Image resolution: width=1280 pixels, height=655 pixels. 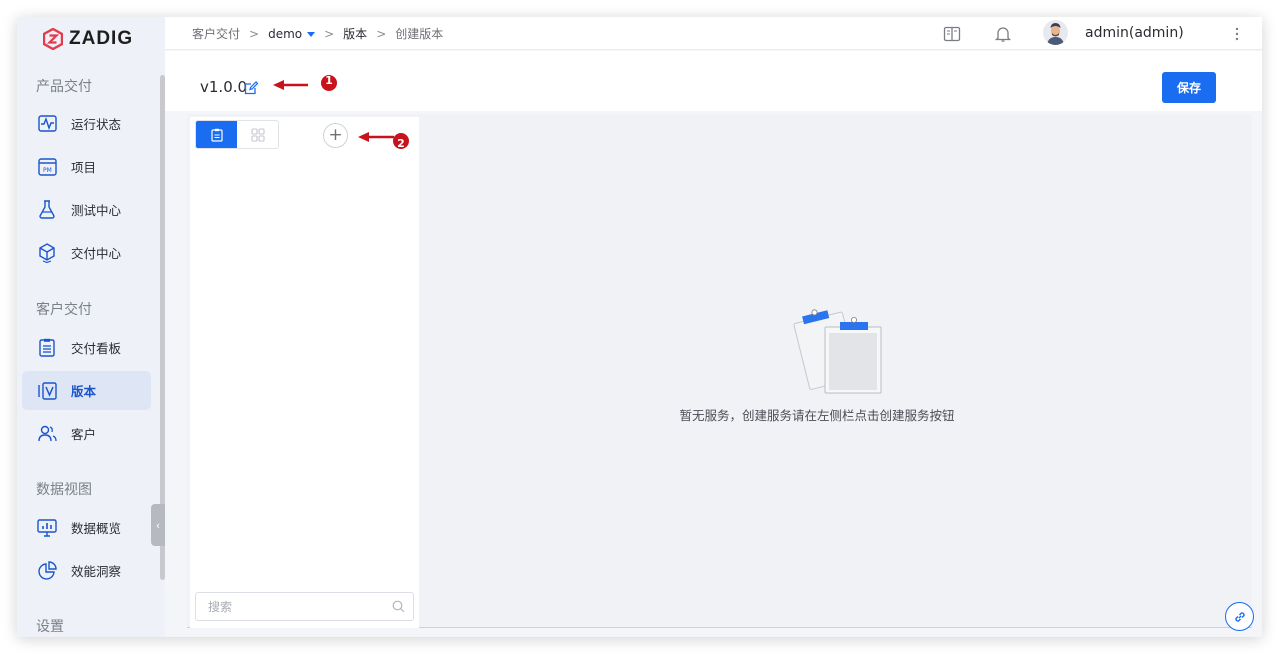 What do you see at coordinates (96, 253) in the screenshot?
I see `sidebar-item-label: 交付中心` at bounding box center [96, 253].